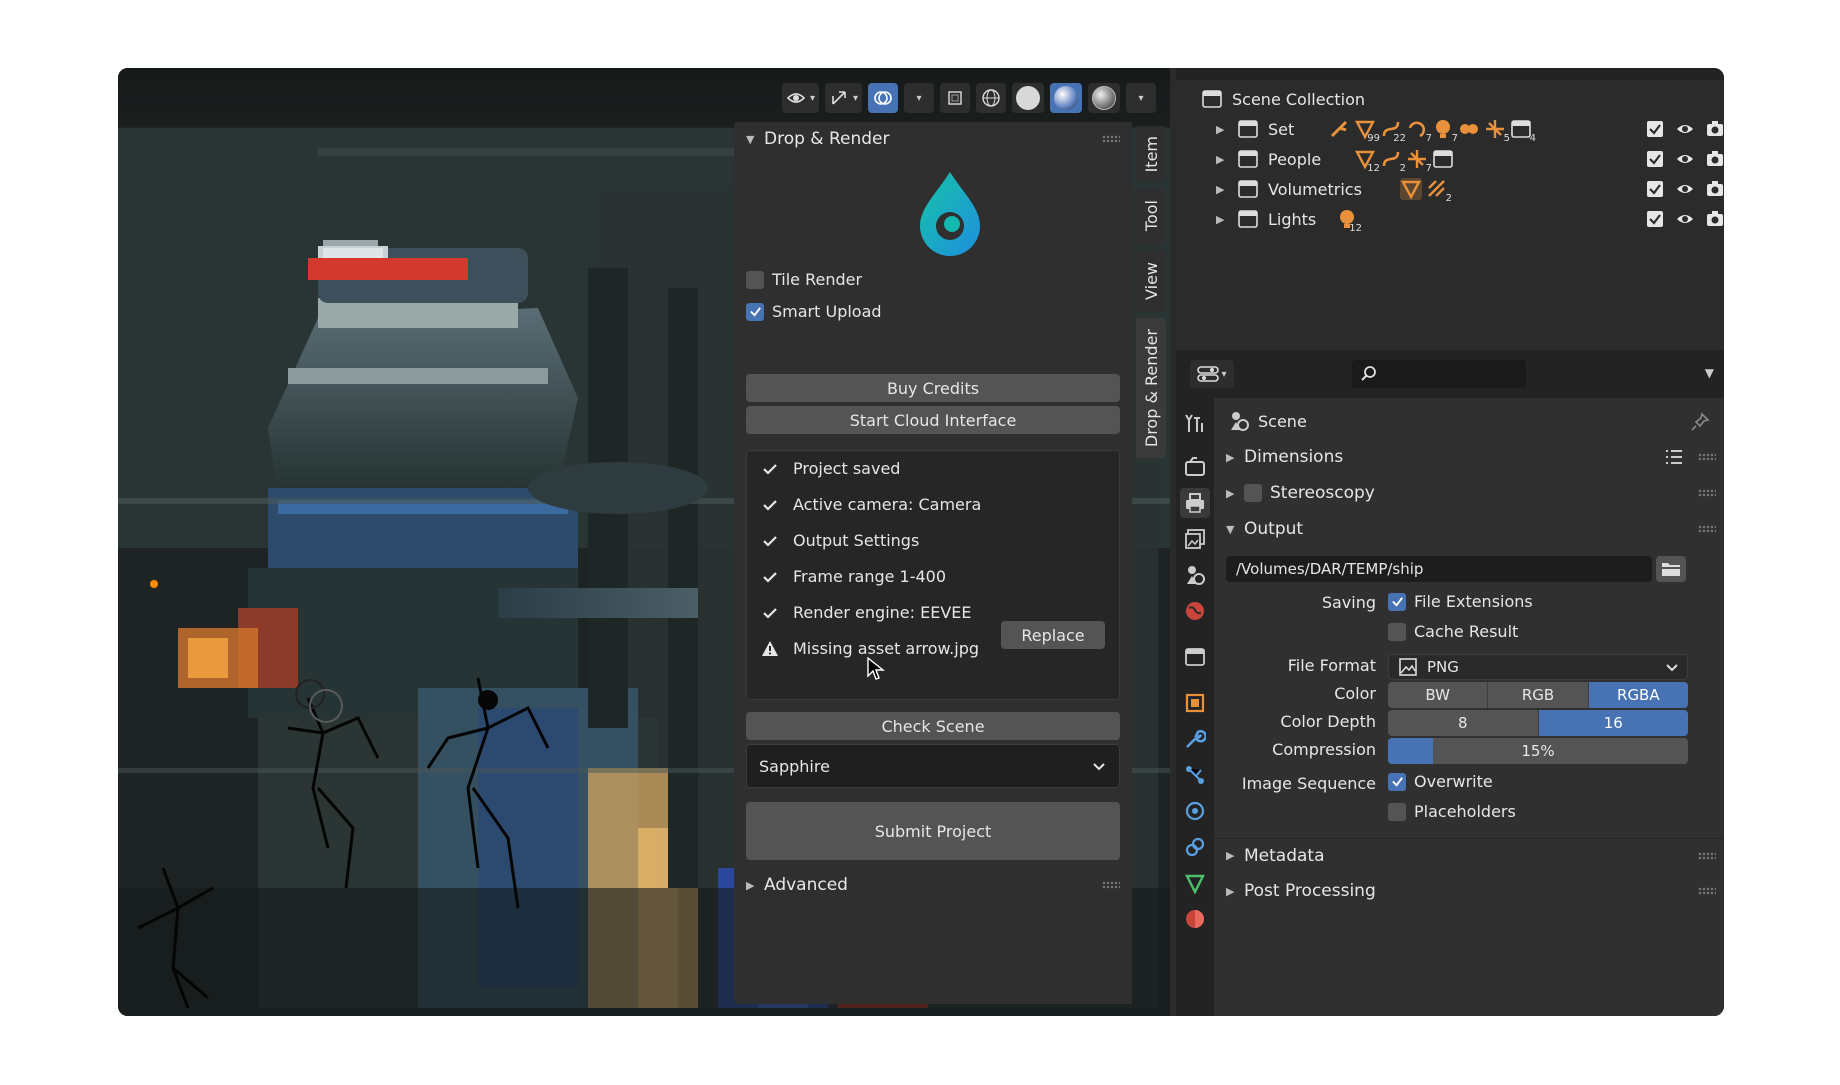  Describe the element at coordinates (1195, 467) in the screenshot. I see `tab-render` at that location.